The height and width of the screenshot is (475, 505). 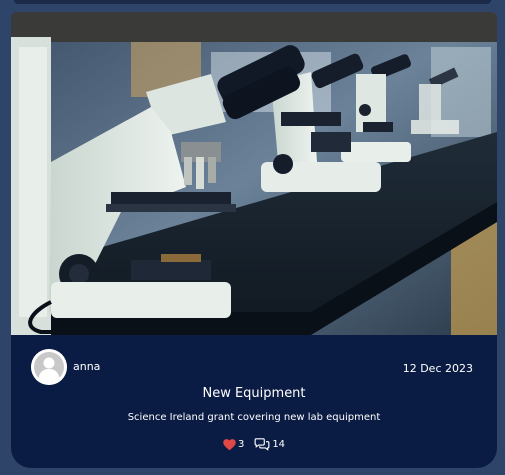 I want to click on post-stats: 3 14, so click(x=254, y=444).